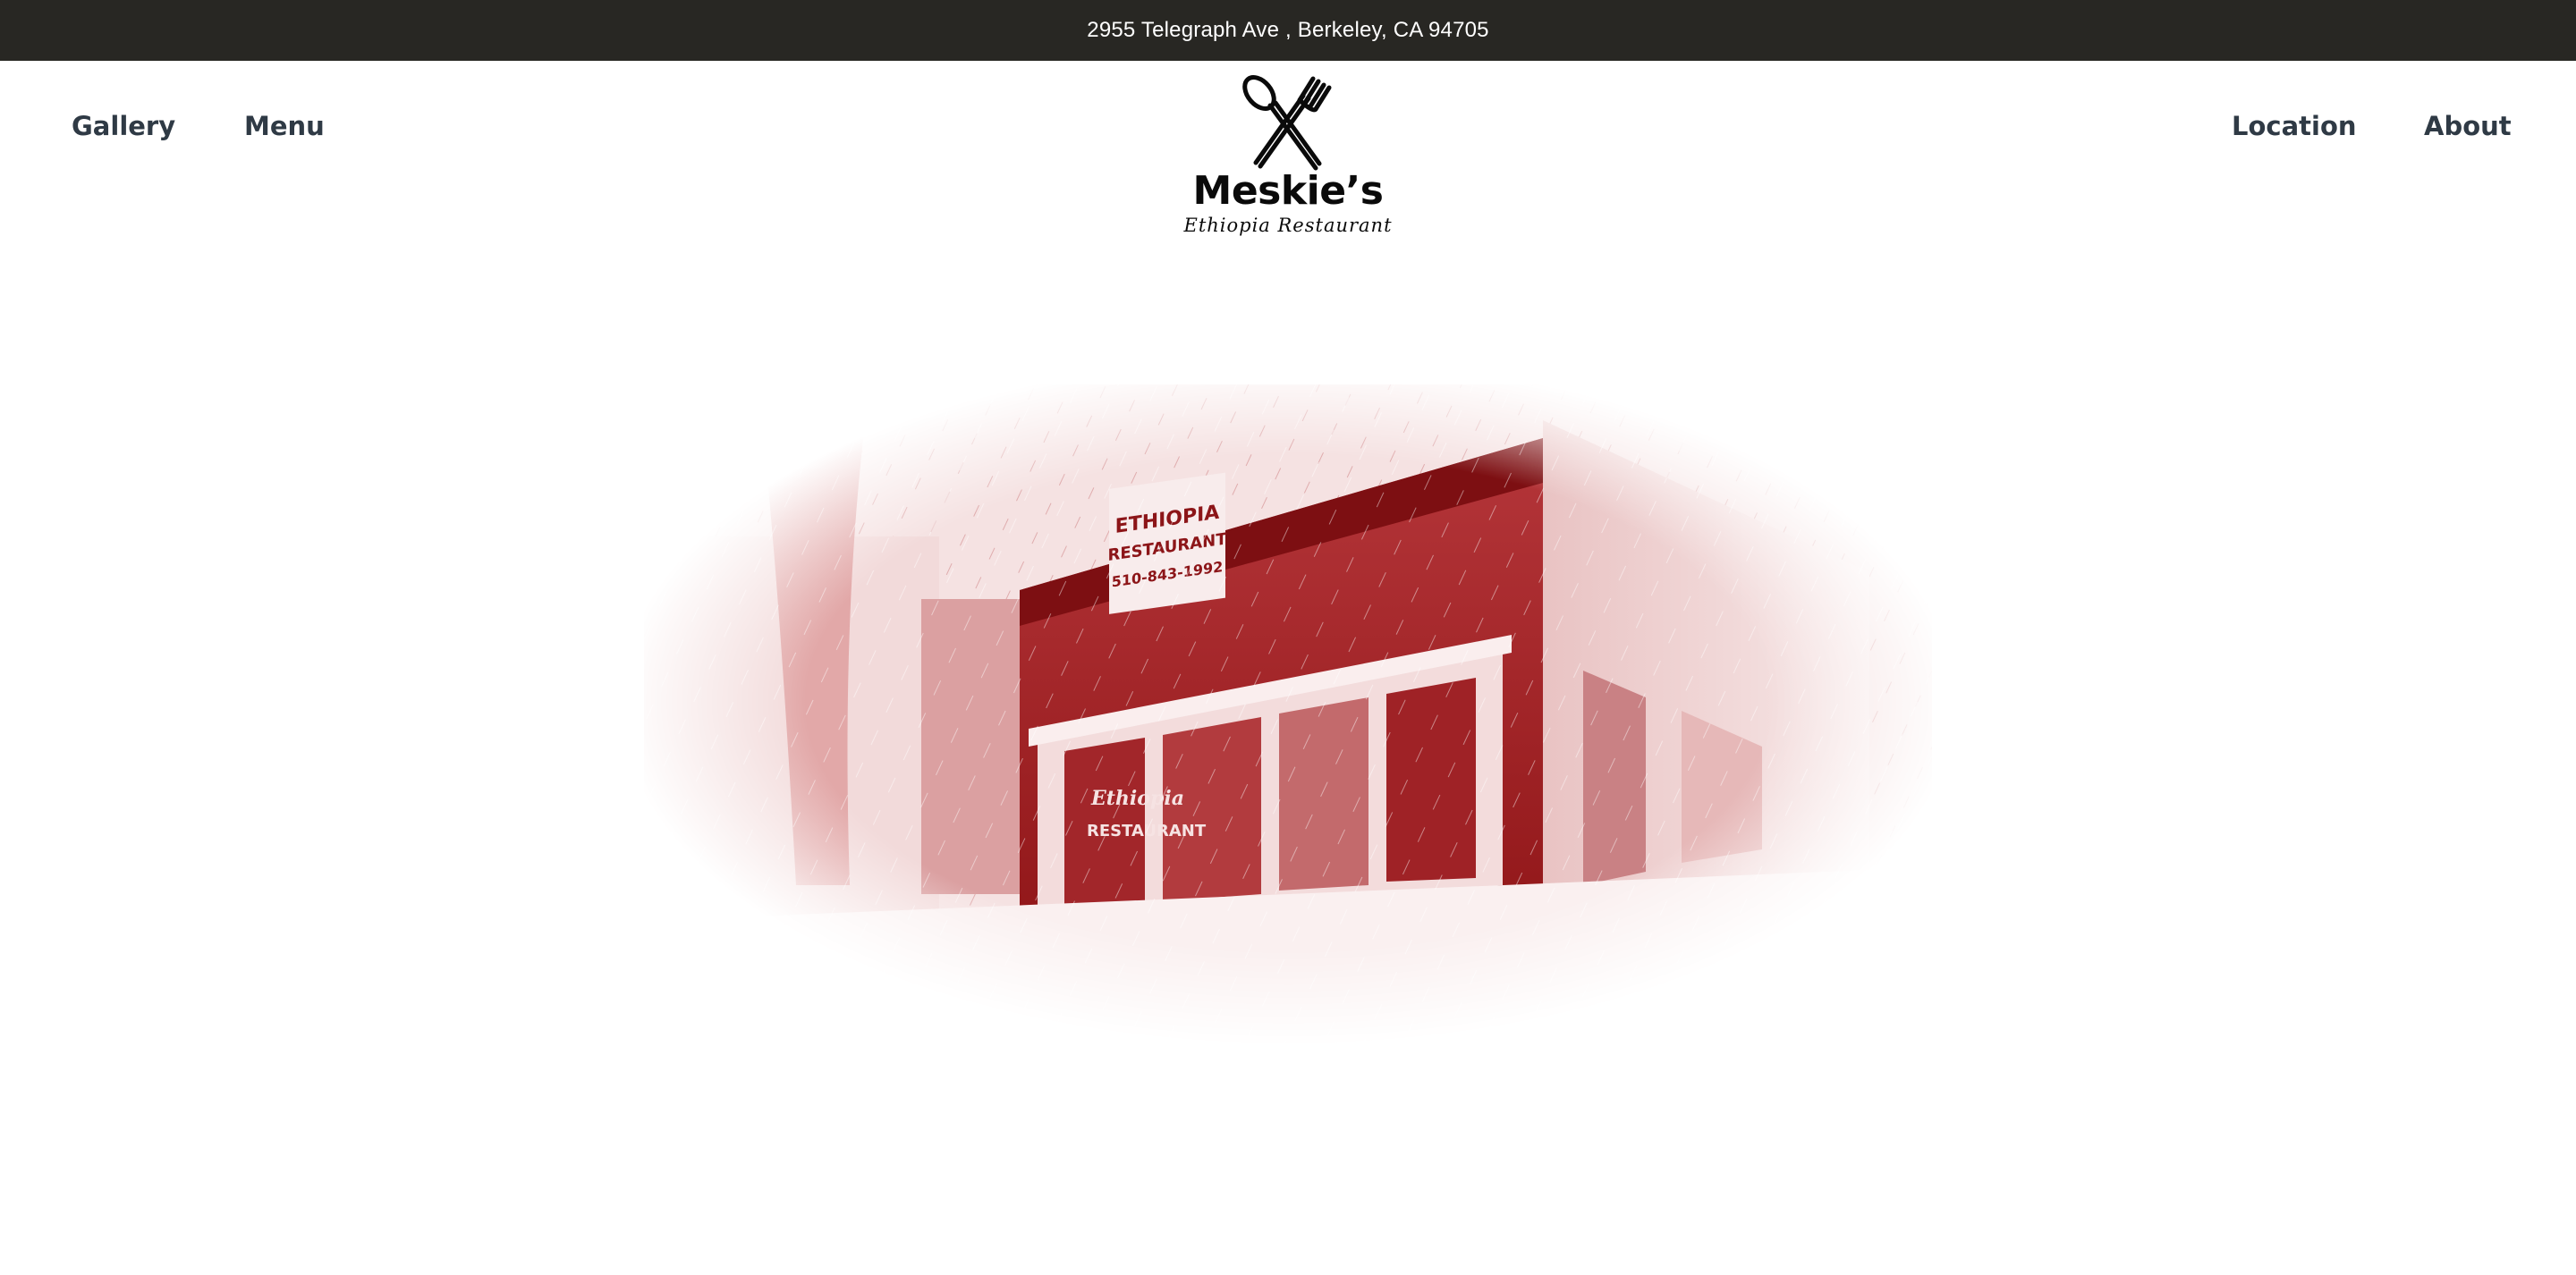 Image resolution: width=2576 pixels, height=1275 pixels. I want to click on address-bar: 2955 Telegraph Ave , Berkeley, CA 94705, so click(1288, 30).